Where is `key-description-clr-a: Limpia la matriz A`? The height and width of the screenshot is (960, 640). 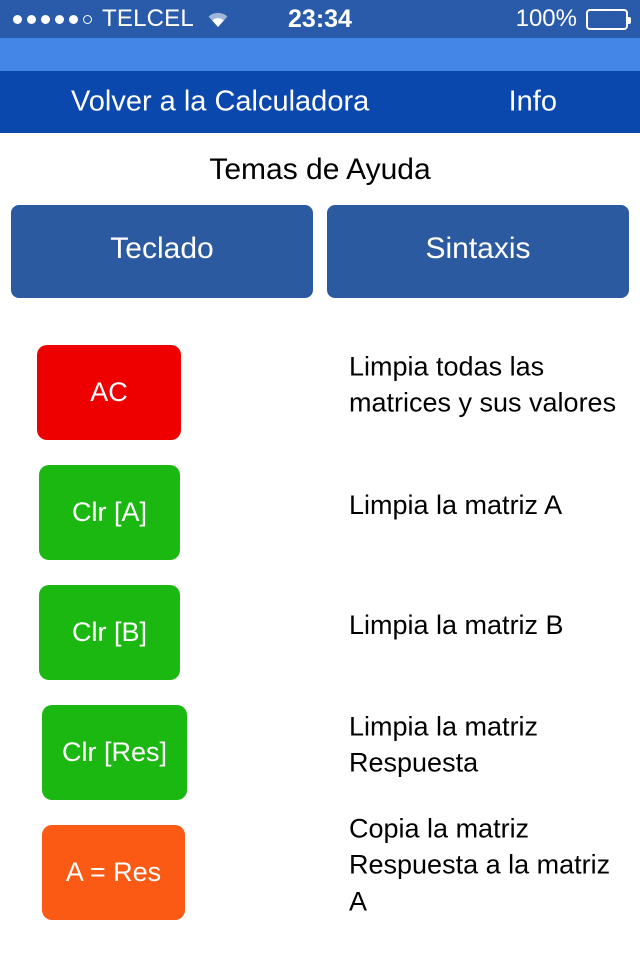
key-description-clr-a: Limpia la matriz A is located at coordinates (456, 504).